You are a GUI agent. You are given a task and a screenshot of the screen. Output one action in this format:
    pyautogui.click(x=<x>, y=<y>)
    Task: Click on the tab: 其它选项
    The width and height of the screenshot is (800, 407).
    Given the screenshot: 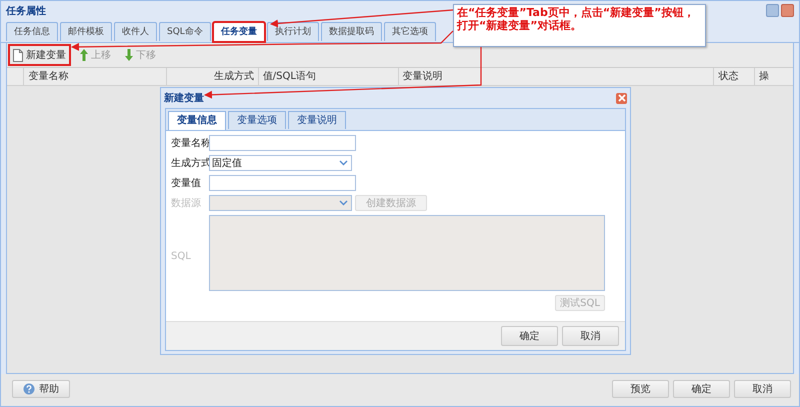 What is the action you would take?
    pyautogui.click(x=410, y=31)
    